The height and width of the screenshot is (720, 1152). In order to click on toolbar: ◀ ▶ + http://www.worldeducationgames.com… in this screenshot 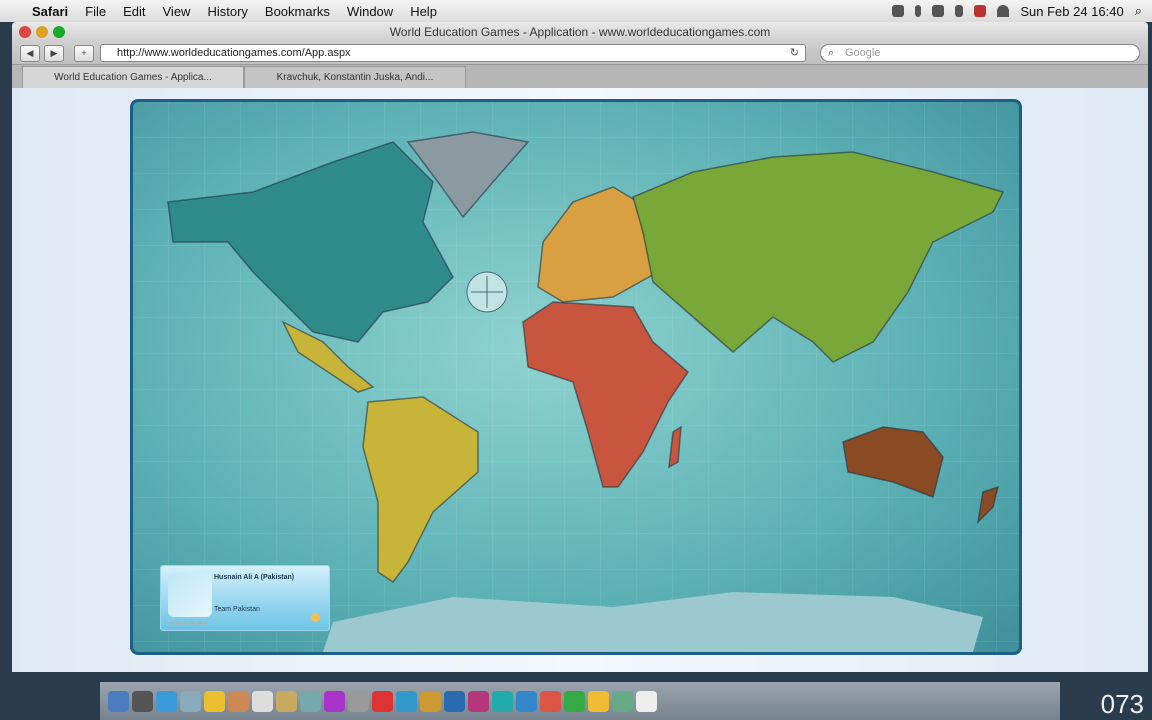, I will do `click(580, 53)`.